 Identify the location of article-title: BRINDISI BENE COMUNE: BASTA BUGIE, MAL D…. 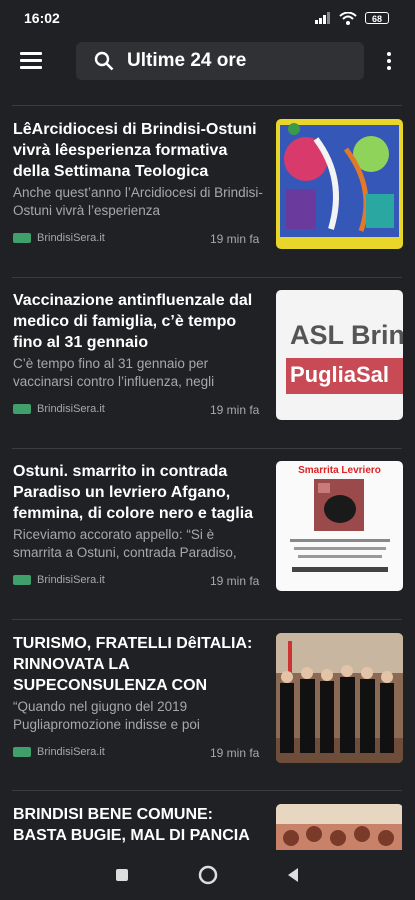
(131, 825).